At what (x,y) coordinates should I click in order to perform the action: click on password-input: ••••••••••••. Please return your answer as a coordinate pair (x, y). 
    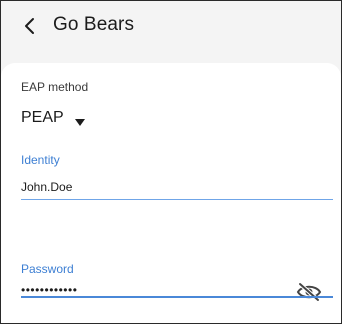
    Looking at the image, I should click on (151, 293).